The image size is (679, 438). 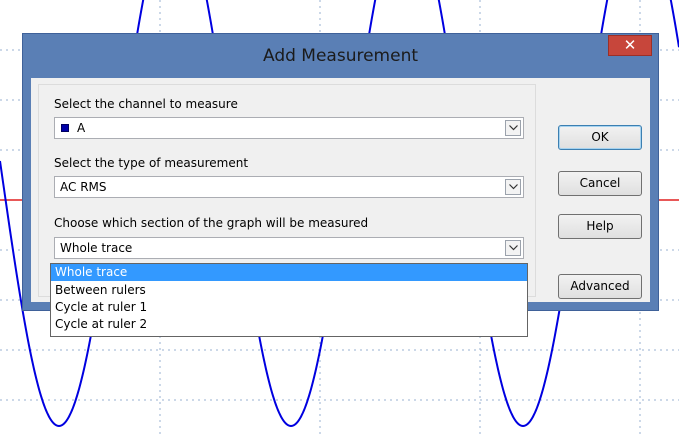 What do you see at coordinates (600, 226) in the screenshot?
I see `help-button: Help` at bounding box center [600, 226].